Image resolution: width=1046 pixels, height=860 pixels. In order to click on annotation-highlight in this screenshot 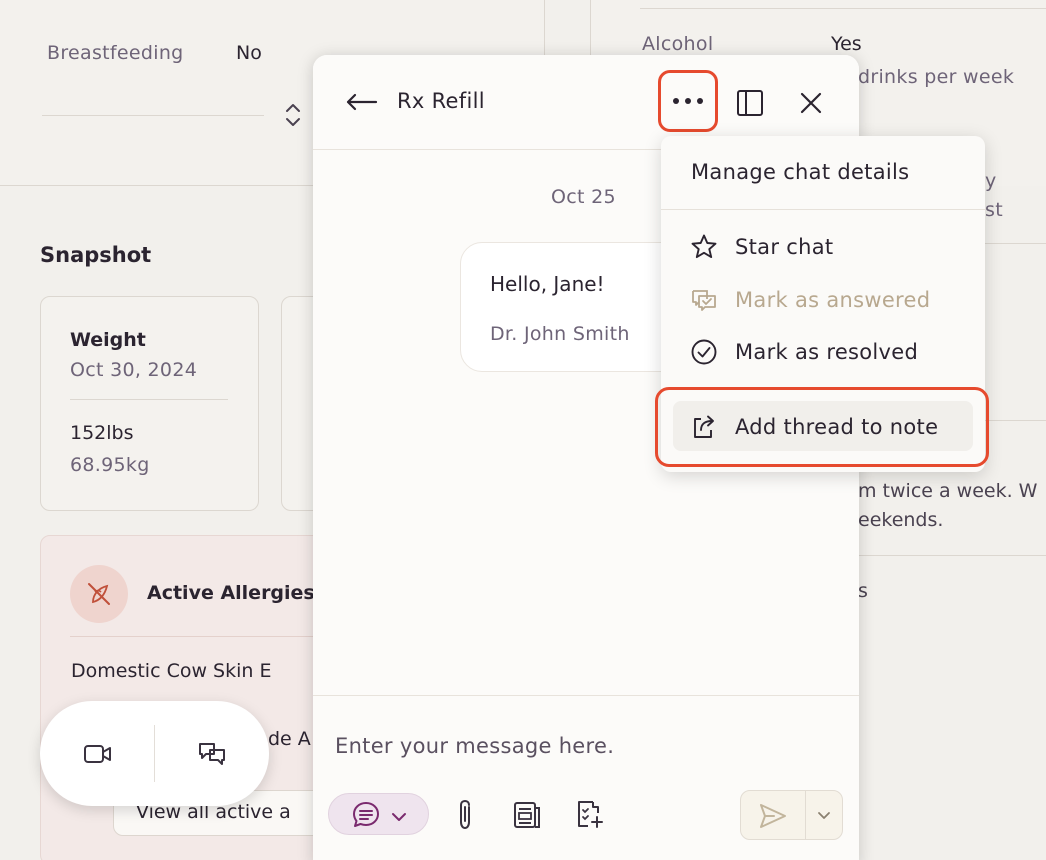, I will do `click(822, 427)`.